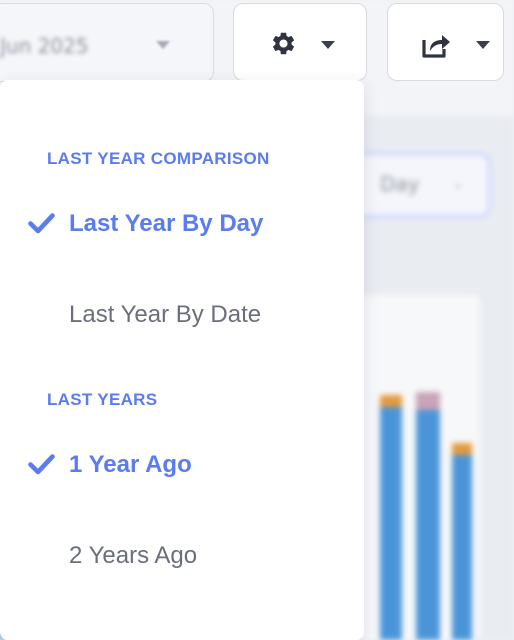 The width and height of the screenshot is (514, 640). What do you see at coordinates (458, 184) in the screenshot?
I see `chevron-down-icon: ⌄` at bounding box center [458, 184].